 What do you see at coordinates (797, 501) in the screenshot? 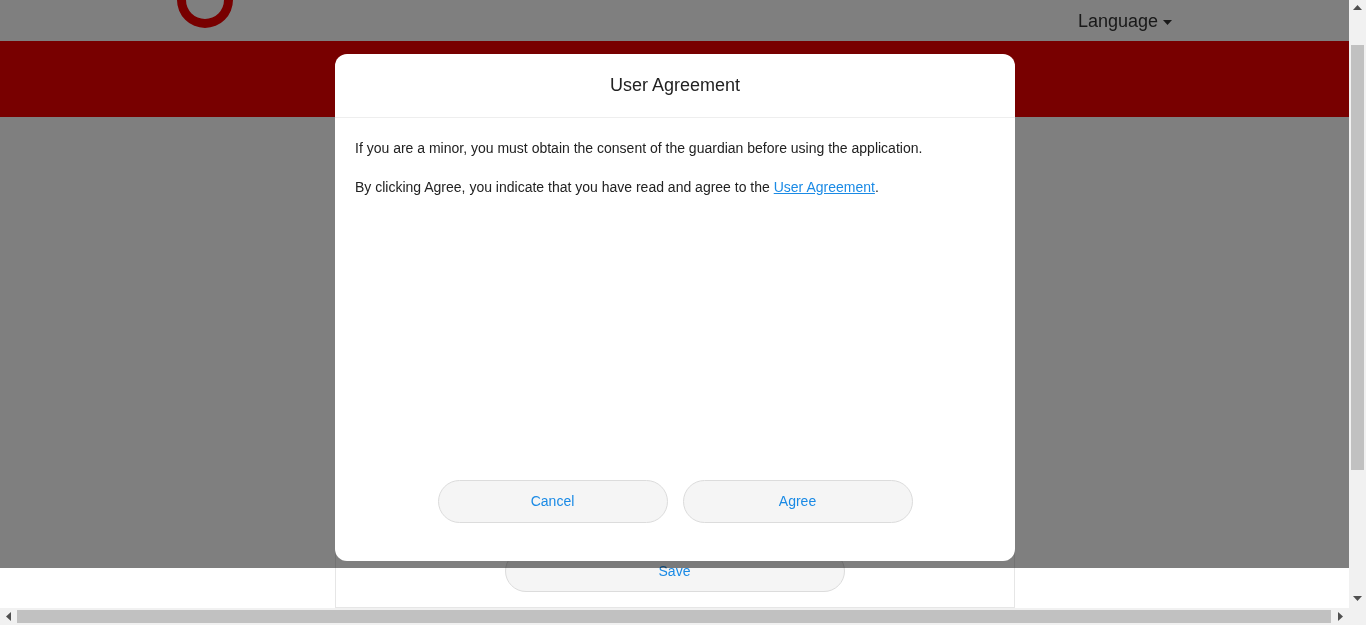
I see `agree-button: Agree` at bounding box center [797, 501].